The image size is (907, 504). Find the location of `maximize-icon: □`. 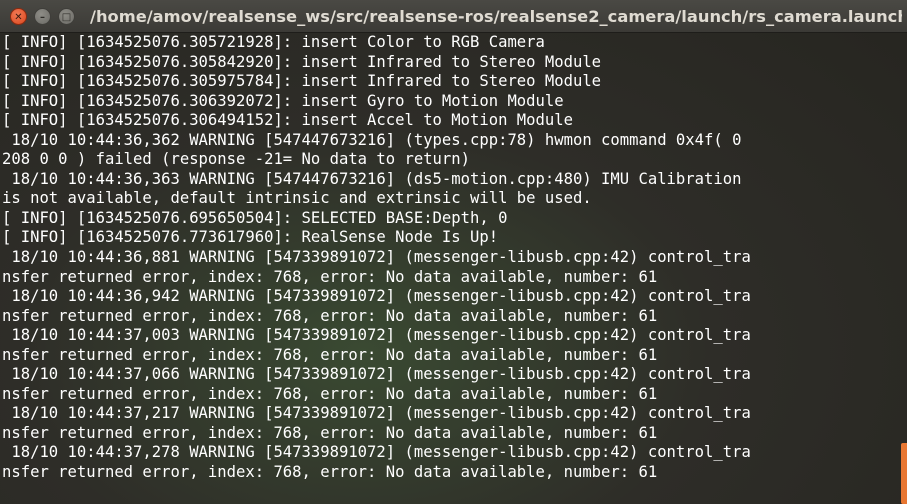

maximize-icon: □ is located at coordinates (66, 17).